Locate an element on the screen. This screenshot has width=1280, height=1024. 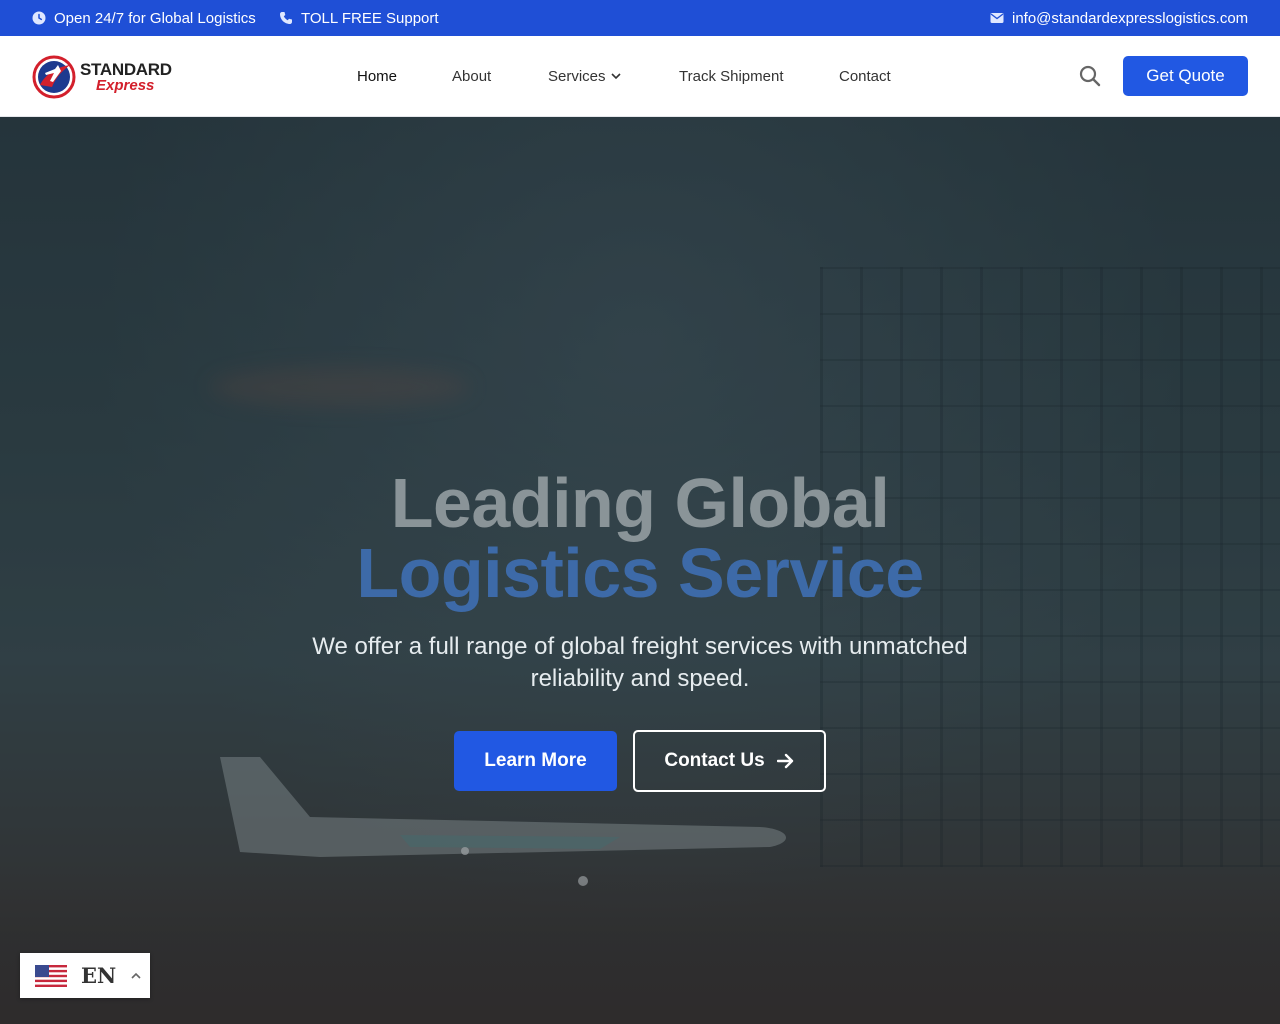
get-quote-button: Get Quote is located at coordinates (1185, 76).